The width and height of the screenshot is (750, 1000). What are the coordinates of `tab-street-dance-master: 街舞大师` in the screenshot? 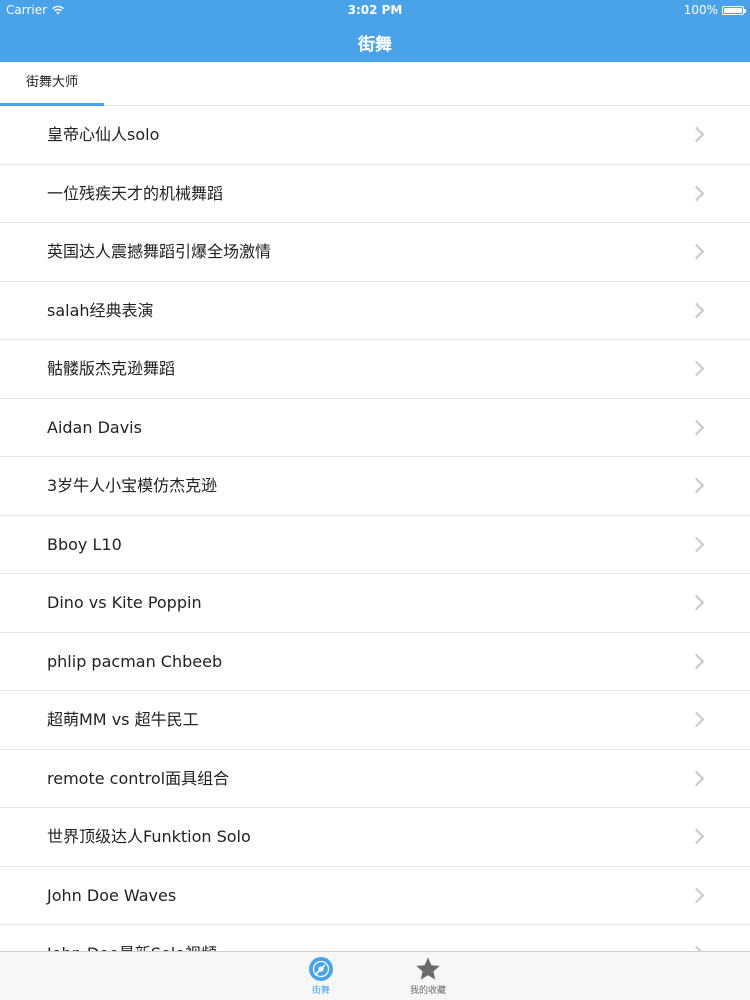 It's located at (52, 84).